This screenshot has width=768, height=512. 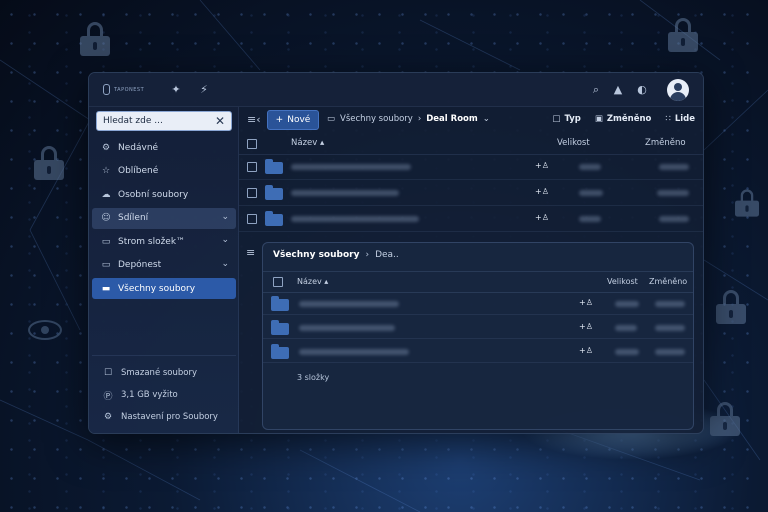 What do you see at coordinates (133, 218) in the screenshot?
I see `sidebar-item-label: Sdílení` at bounding box center [133, 218].